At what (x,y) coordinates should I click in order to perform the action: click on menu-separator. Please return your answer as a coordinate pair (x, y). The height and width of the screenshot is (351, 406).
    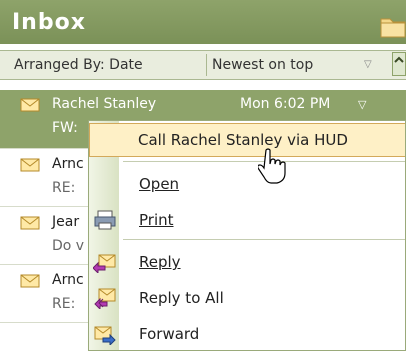
    Looking at the image, I should click on (264, 239).